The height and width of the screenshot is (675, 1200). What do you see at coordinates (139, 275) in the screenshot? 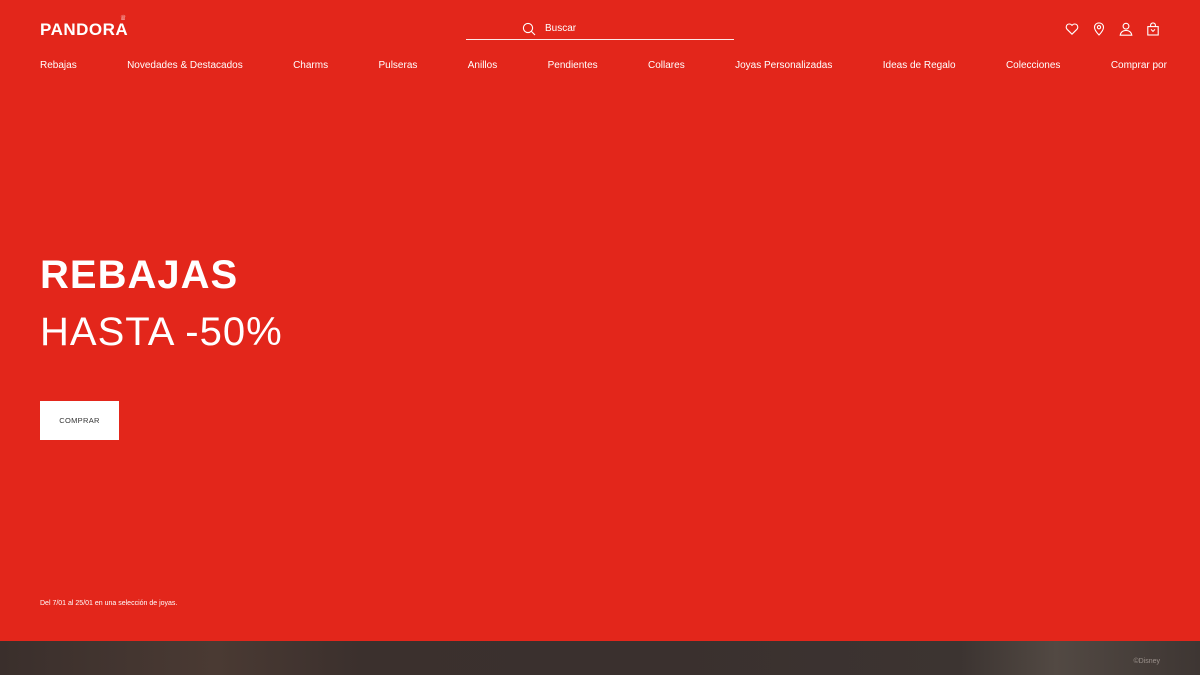
I see `hero-title: REBAJAS` at bounding box center [139, 275].